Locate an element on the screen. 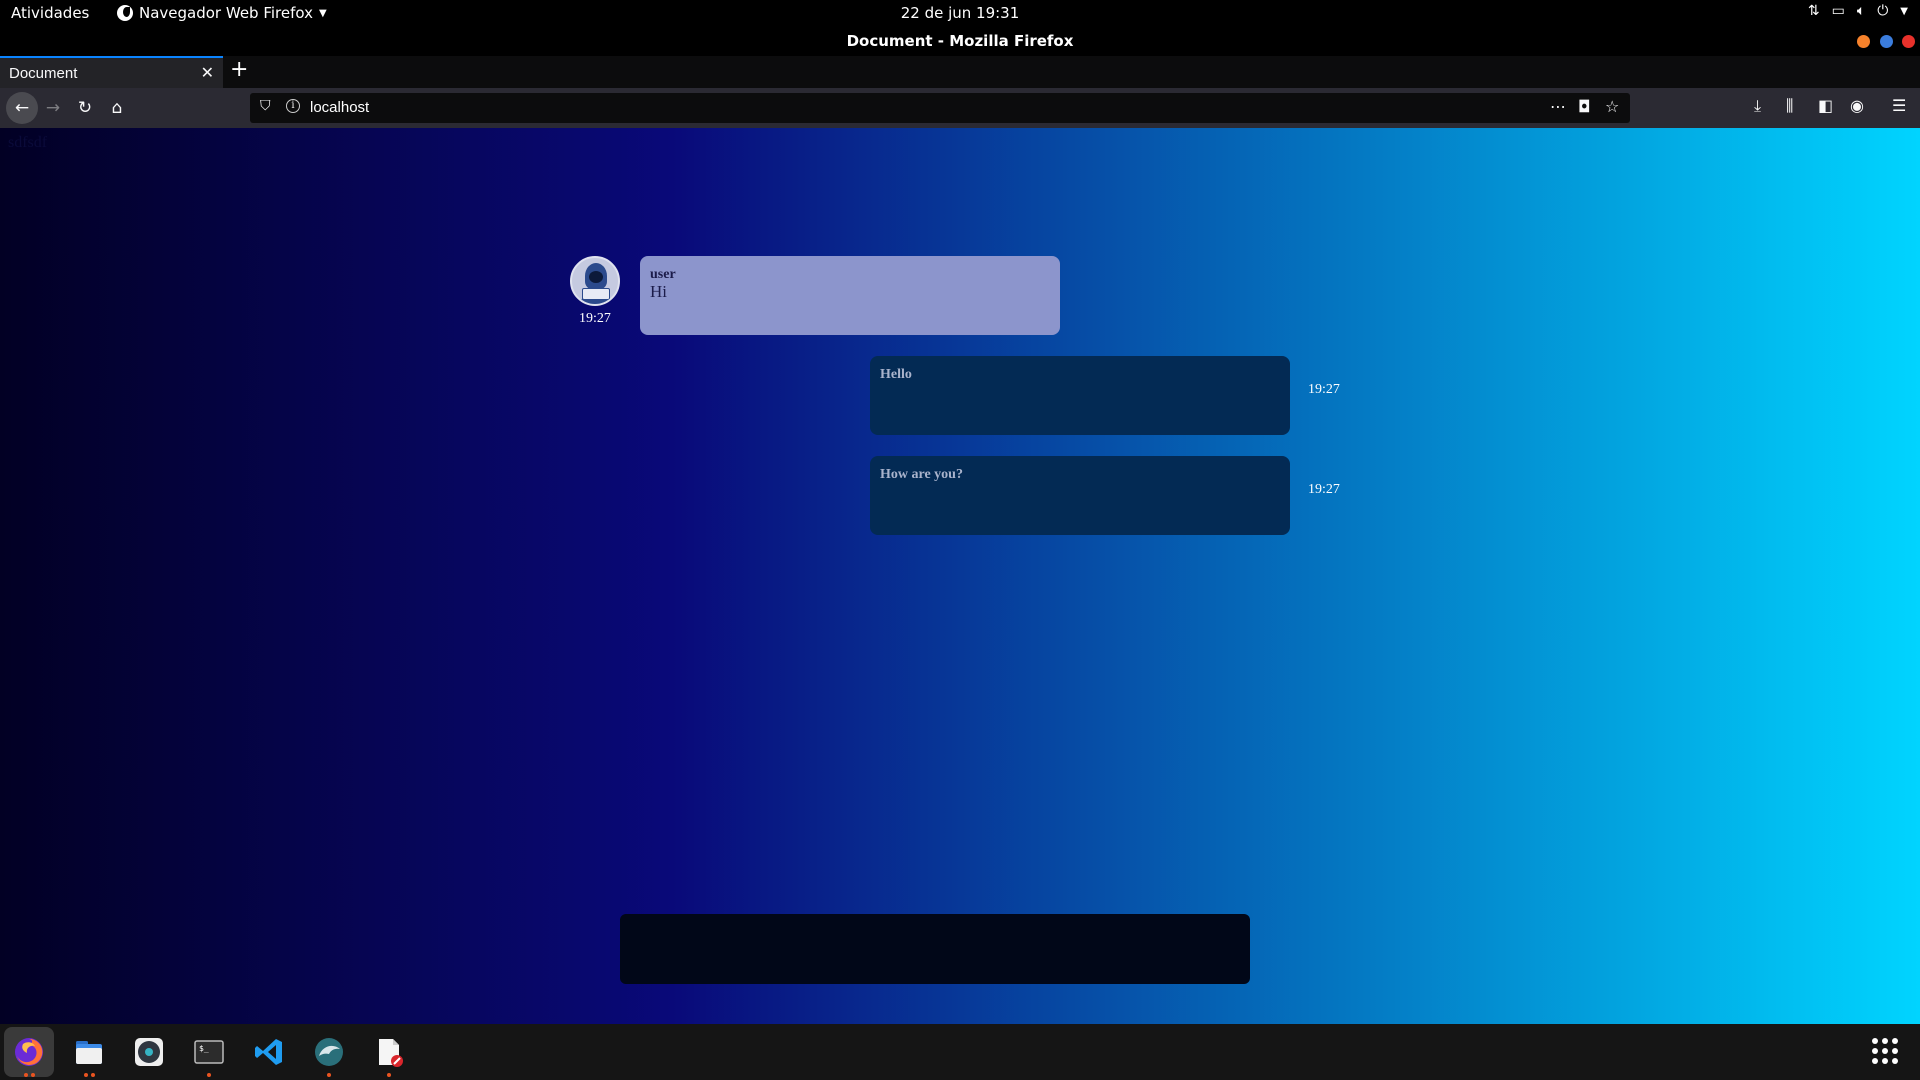 This screenshot has height=1080, width=1920. activities-button: Atividades is located at coordinates (50, 13).